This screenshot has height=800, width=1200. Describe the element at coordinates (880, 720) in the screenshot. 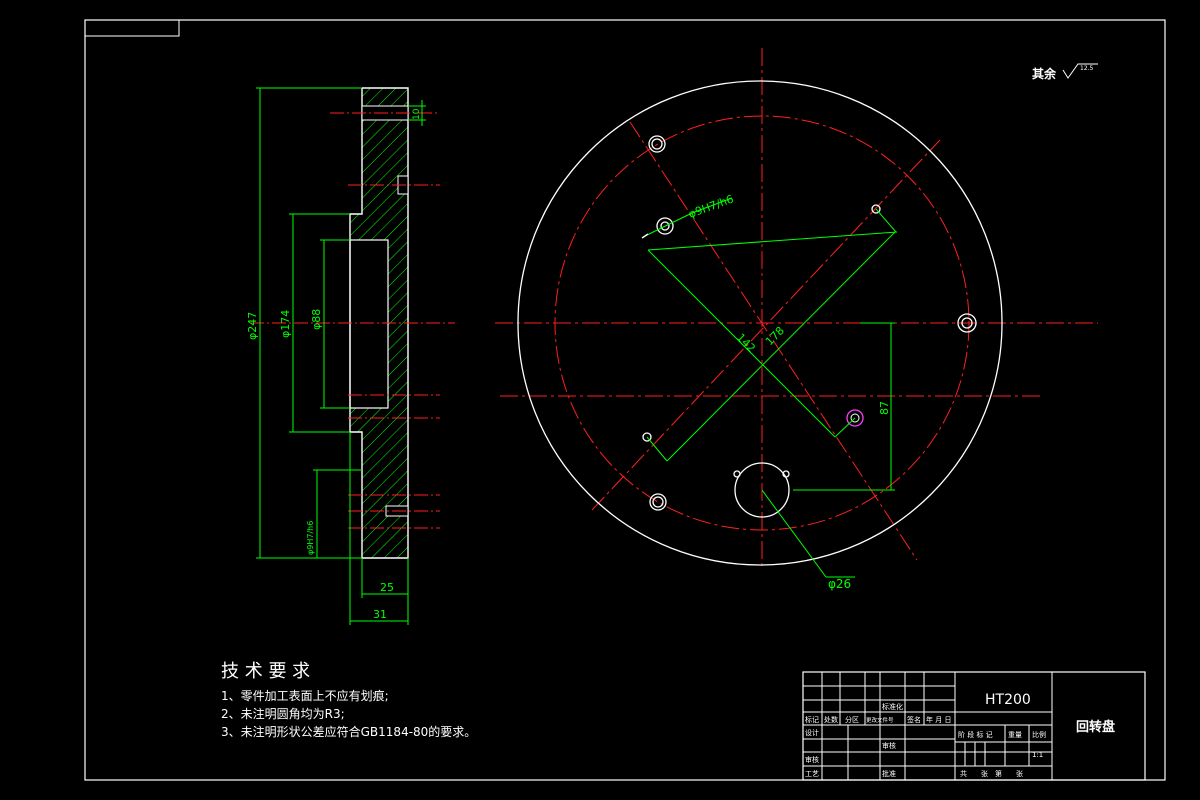

I see `tb-change-doc: 更改文件号` at that location.